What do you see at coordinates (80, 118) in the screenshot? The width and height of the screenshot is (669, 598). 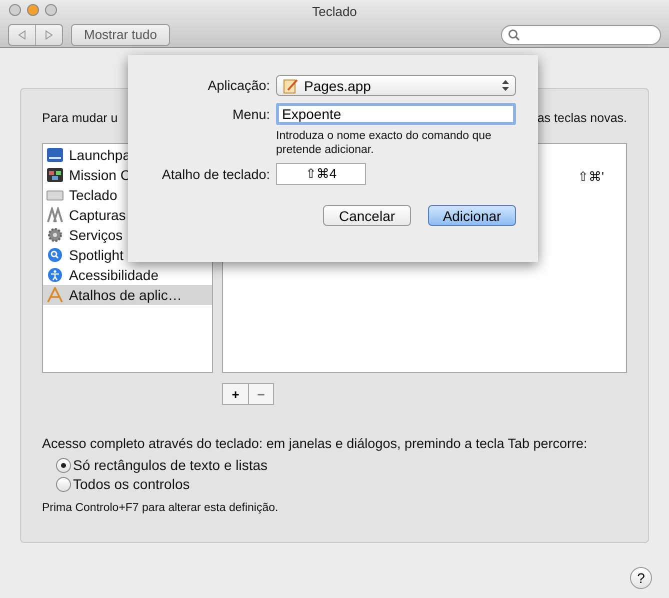 I see `instruction-text: Para mudar u` at bounding box center [80, 118].